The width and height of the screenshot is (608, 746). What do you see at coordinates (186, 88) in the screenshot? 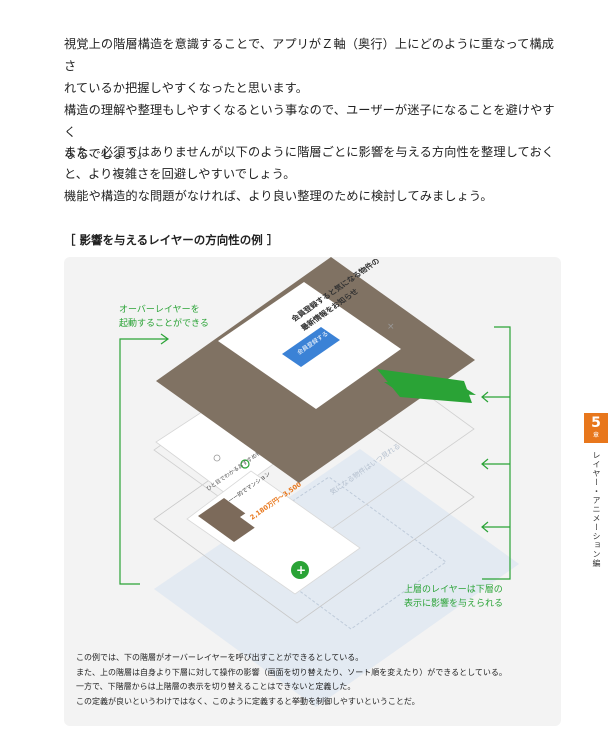
I see `text-line: れているか把握しやすくなったと思います。` at bounding box center [186, 88].